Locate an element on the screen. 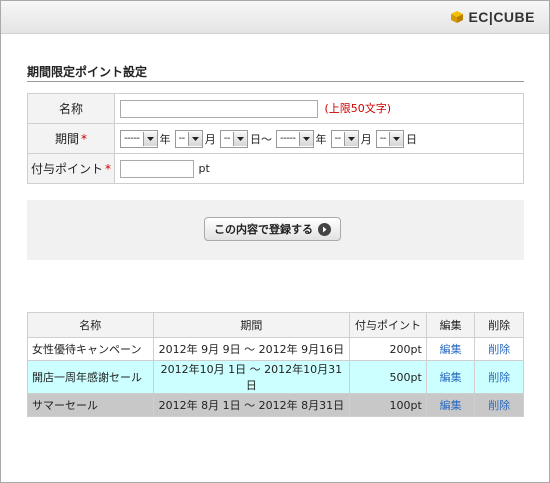 The height and width of the screenshot is (483, 550). col-header-period: 期間 is located at coordinates (251, 325).